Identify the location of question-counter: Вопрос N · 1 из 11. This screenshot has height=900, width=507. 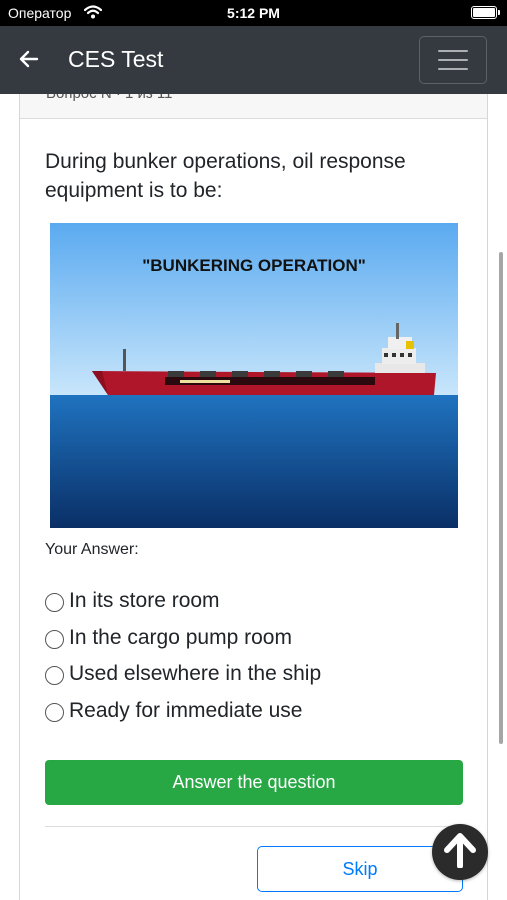
(109, 98).